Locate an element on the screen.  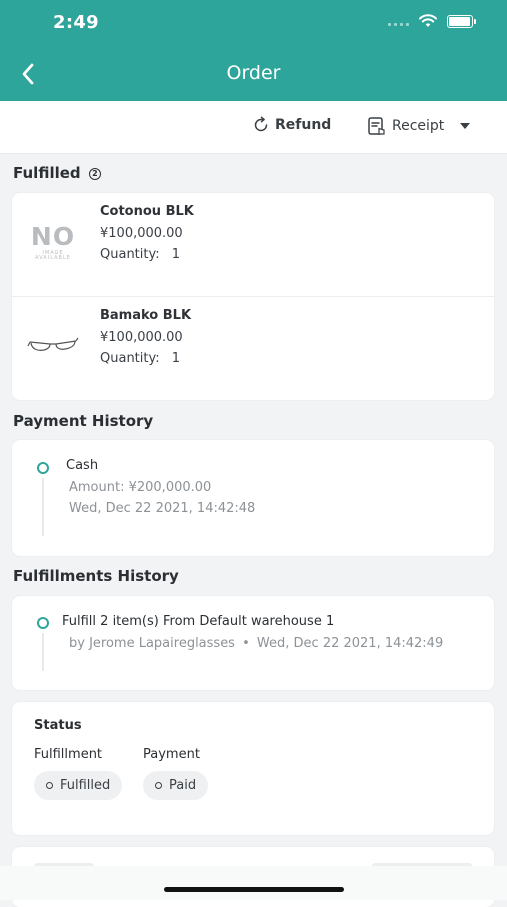
app-header: 2:49 Order is located at coordinates (253, 50).